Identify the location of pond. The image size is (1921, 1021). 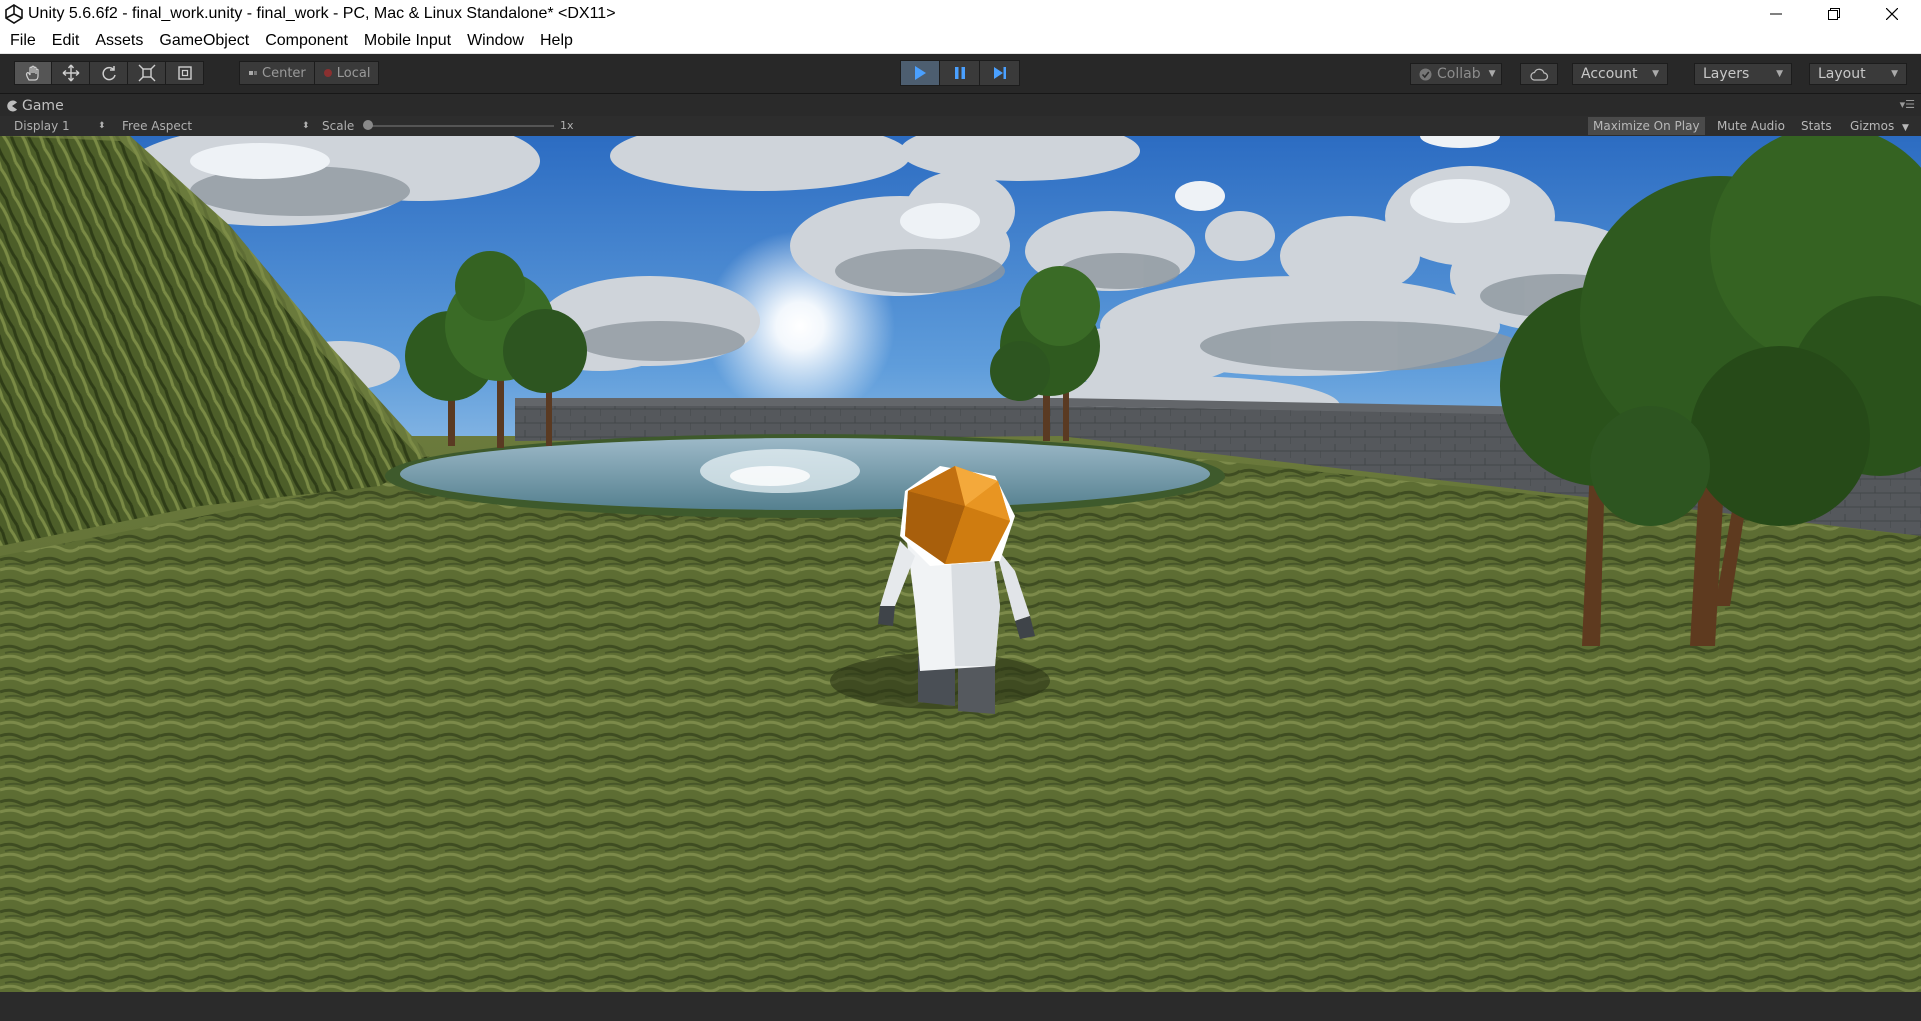
(805, 476).